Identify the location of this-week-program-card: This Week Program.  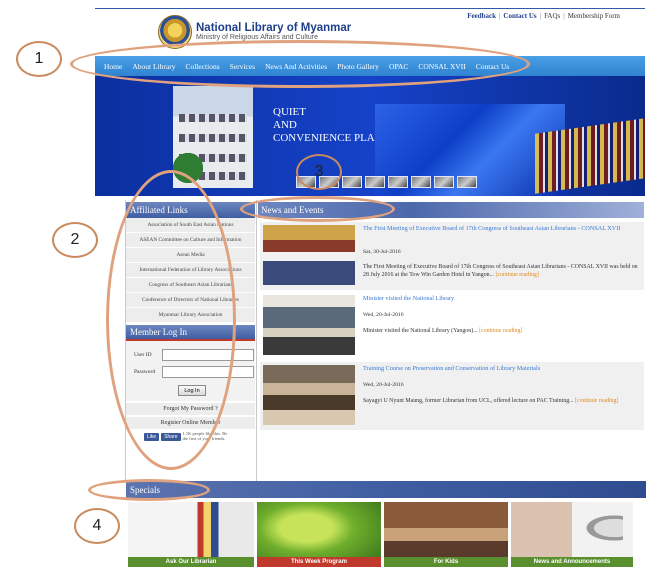
(319, 534).